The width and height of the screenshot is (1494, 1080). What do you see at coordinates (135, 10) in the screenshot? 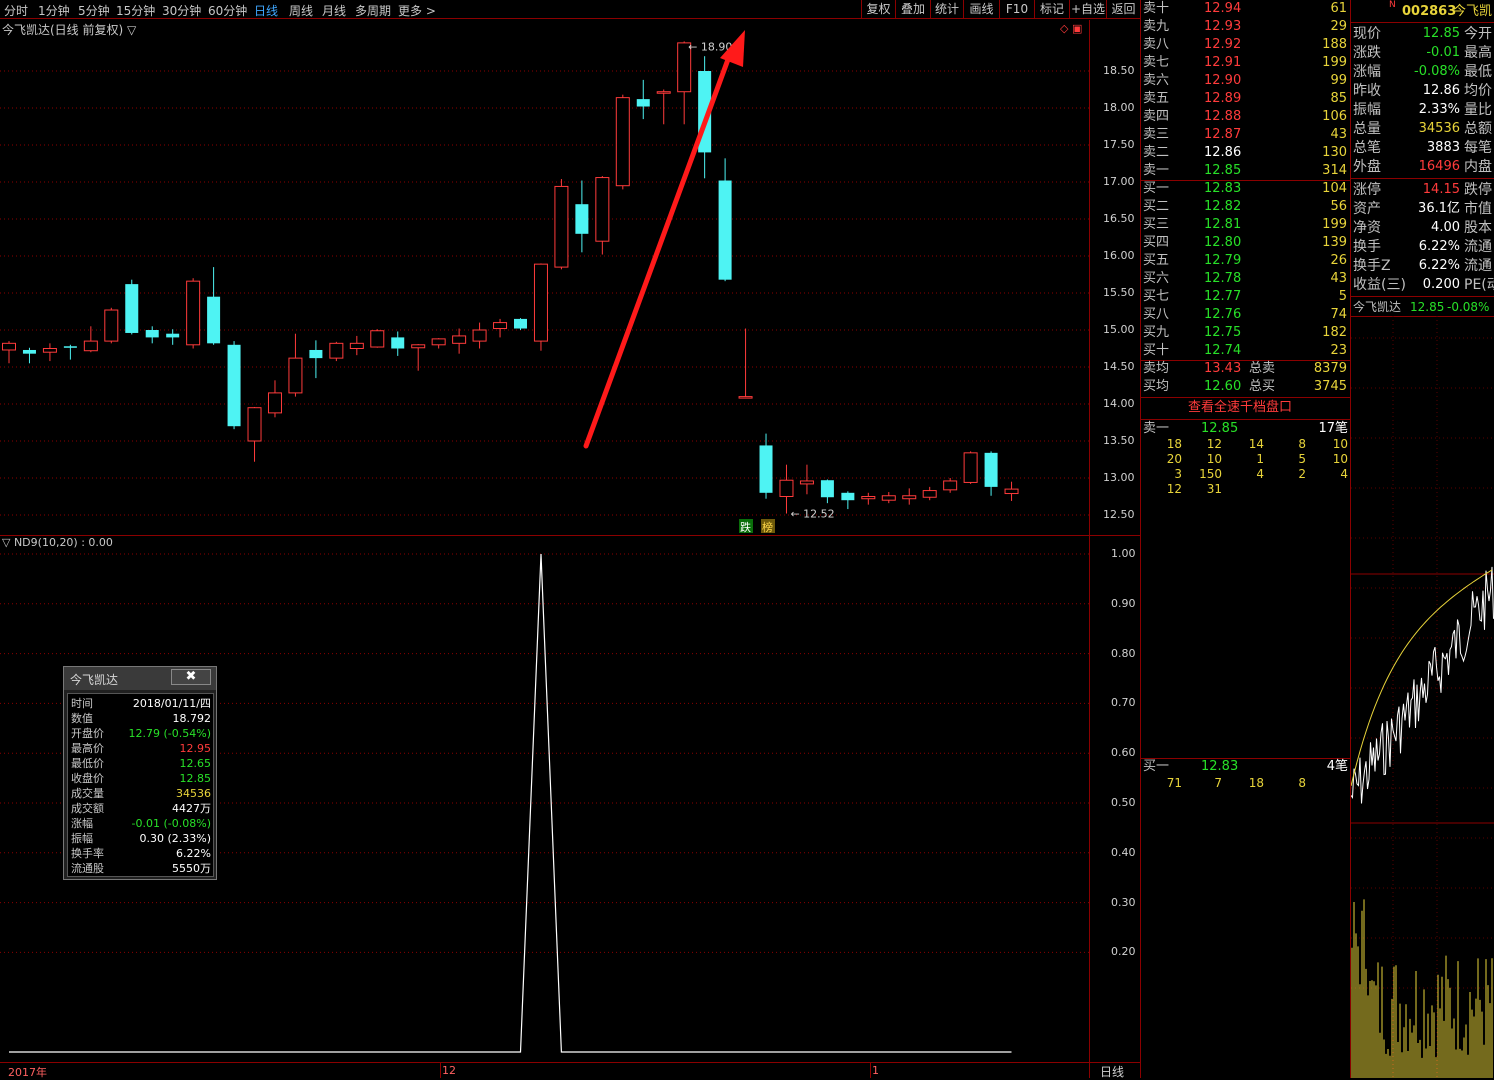
I see `period-tab: 15分钟` at bounding box center [135, 10].